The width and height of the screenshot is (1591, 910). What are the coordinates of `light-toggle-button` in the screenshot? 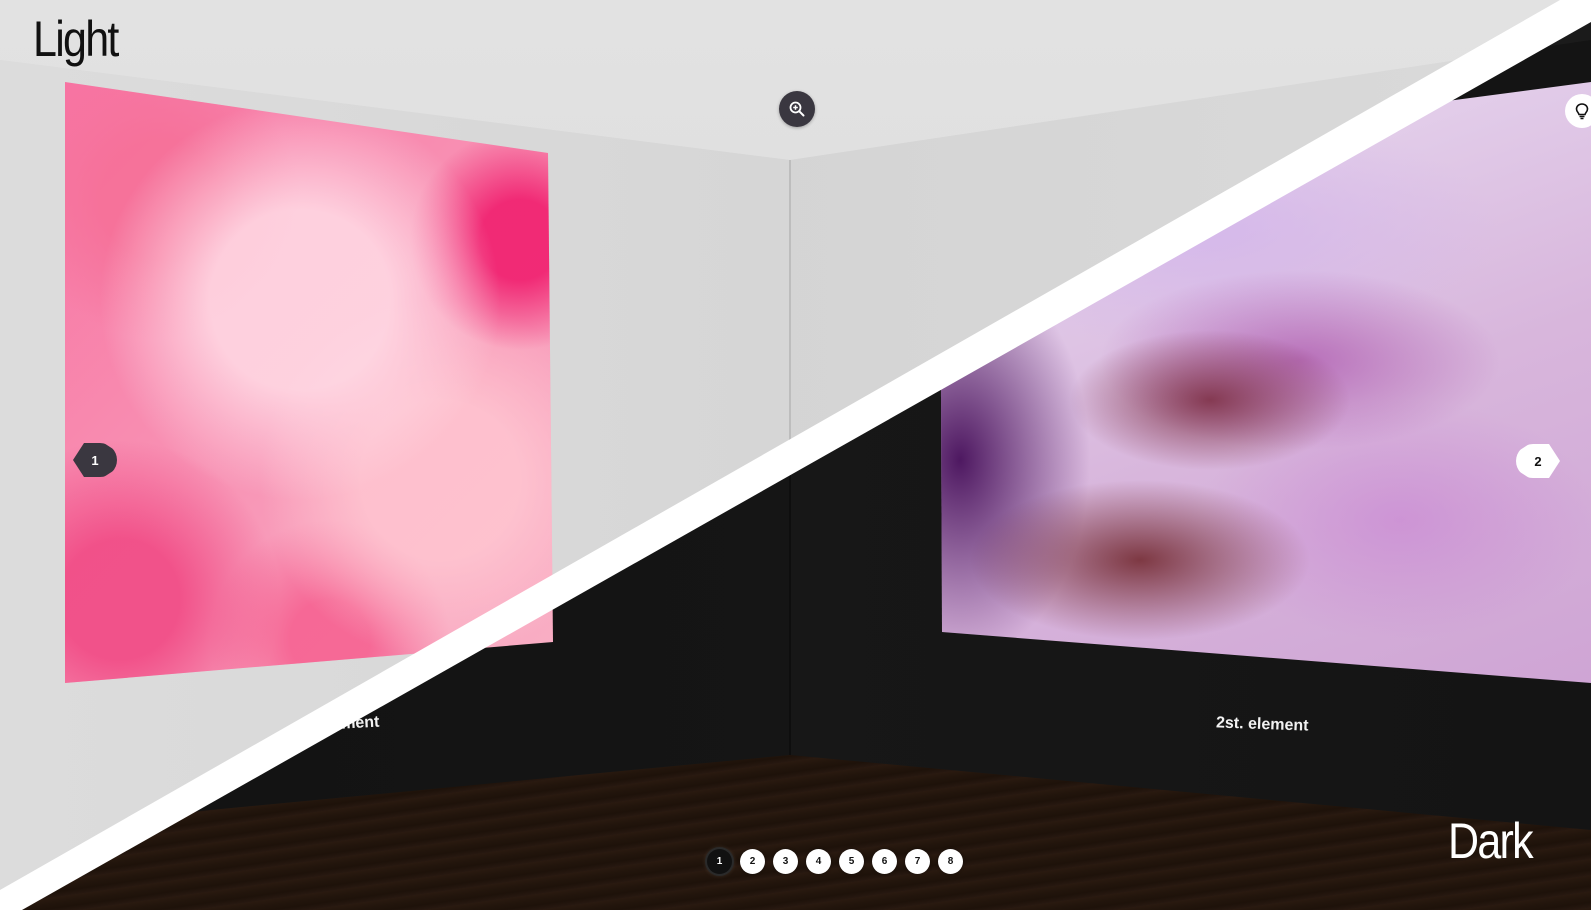 It's located at (1578, 111).